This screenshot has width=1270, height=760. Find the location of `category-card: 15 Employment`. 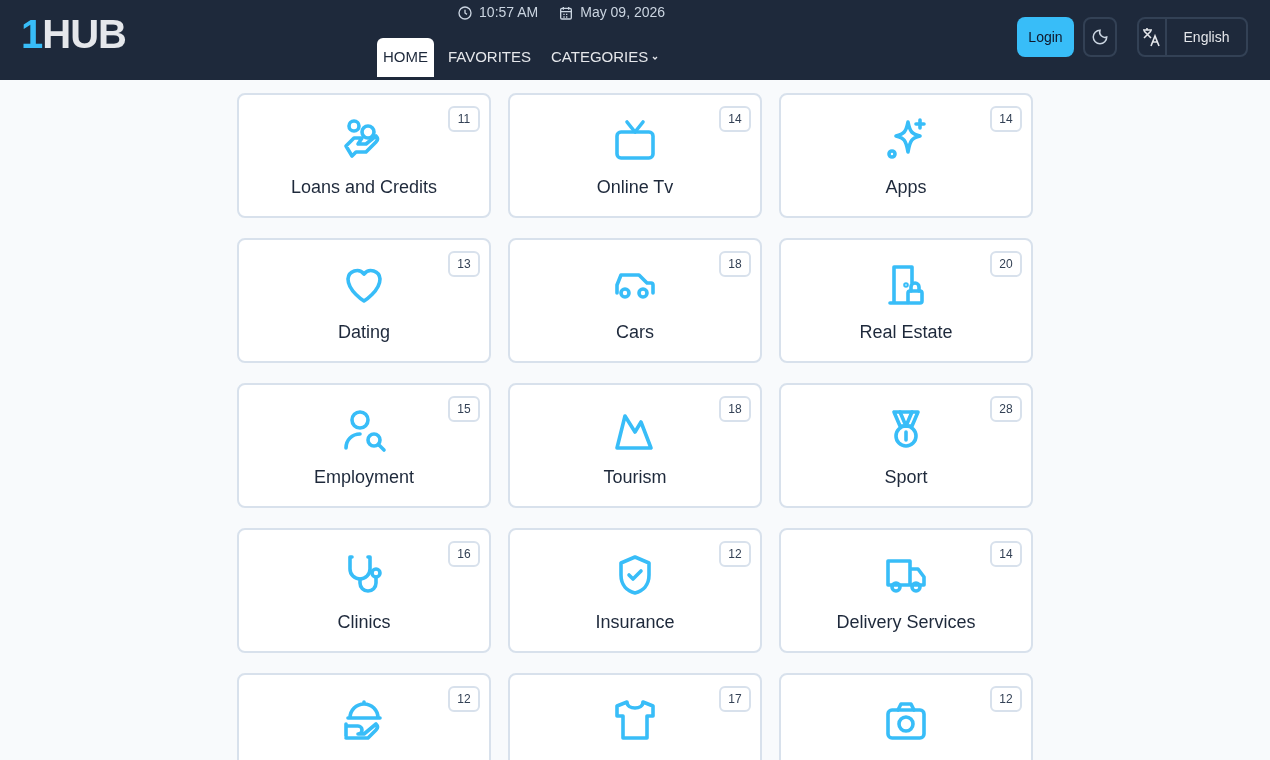

category-card: 15 Employment is located at coordinates (364, 445).